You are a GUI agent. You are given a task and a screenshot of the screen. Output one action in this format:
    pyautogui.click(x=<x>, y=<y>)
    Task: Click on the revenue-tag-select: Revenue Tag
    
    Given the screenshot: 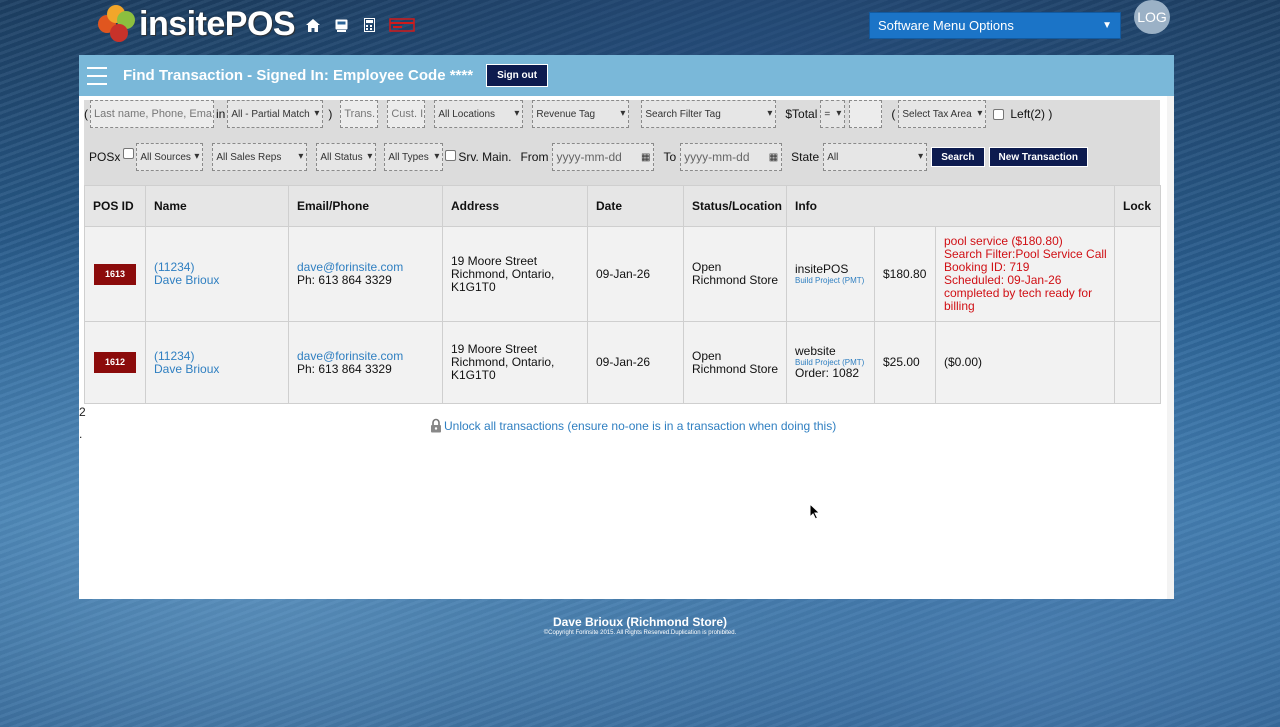 What is the action you would take?
    pyautogui.click(x=581, y=114)
    